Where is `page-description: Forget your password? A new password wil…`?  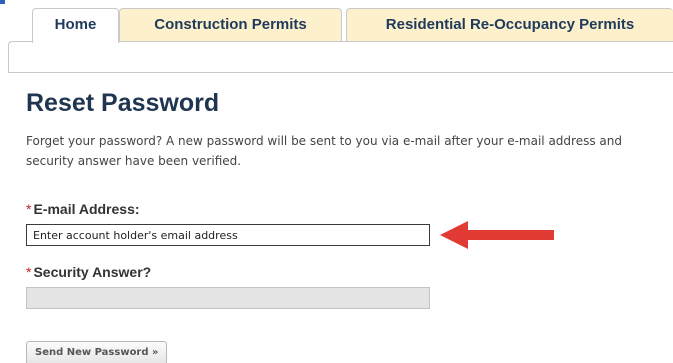 page-description: Forget your password? A new password wil… is located at coordinates (324, 151).